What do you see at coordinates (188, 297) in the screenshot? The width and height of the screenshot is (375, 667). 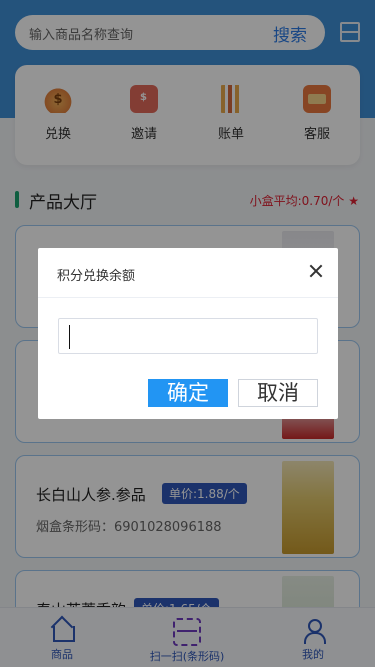 I see `dialog-divider` at bounding box center [188, 297].